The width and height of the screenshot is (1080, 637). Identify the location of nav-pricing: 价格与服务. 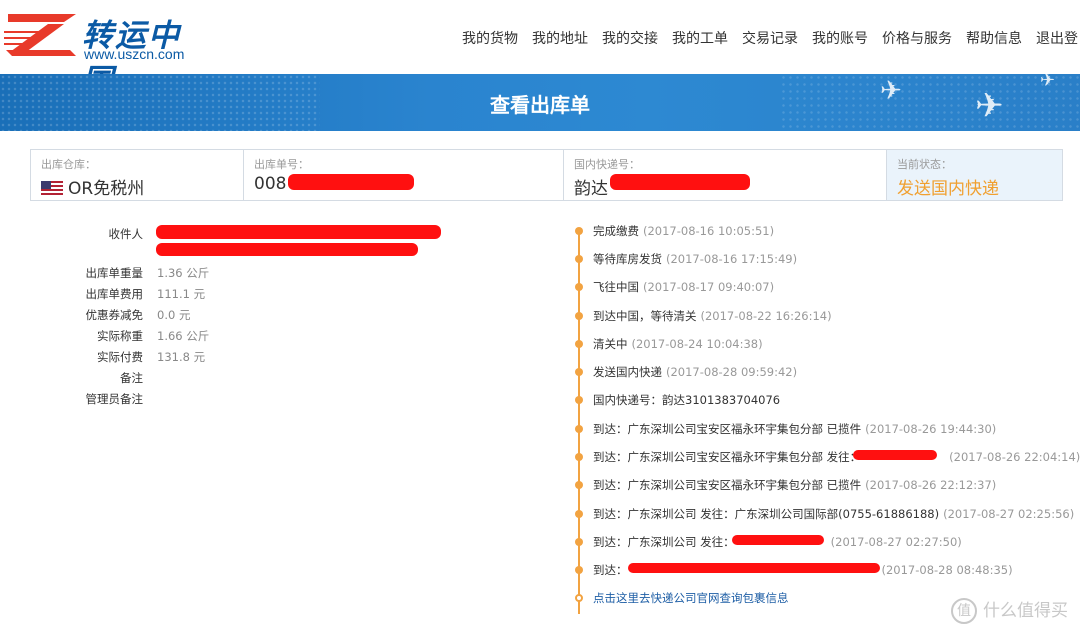
(917, 38).